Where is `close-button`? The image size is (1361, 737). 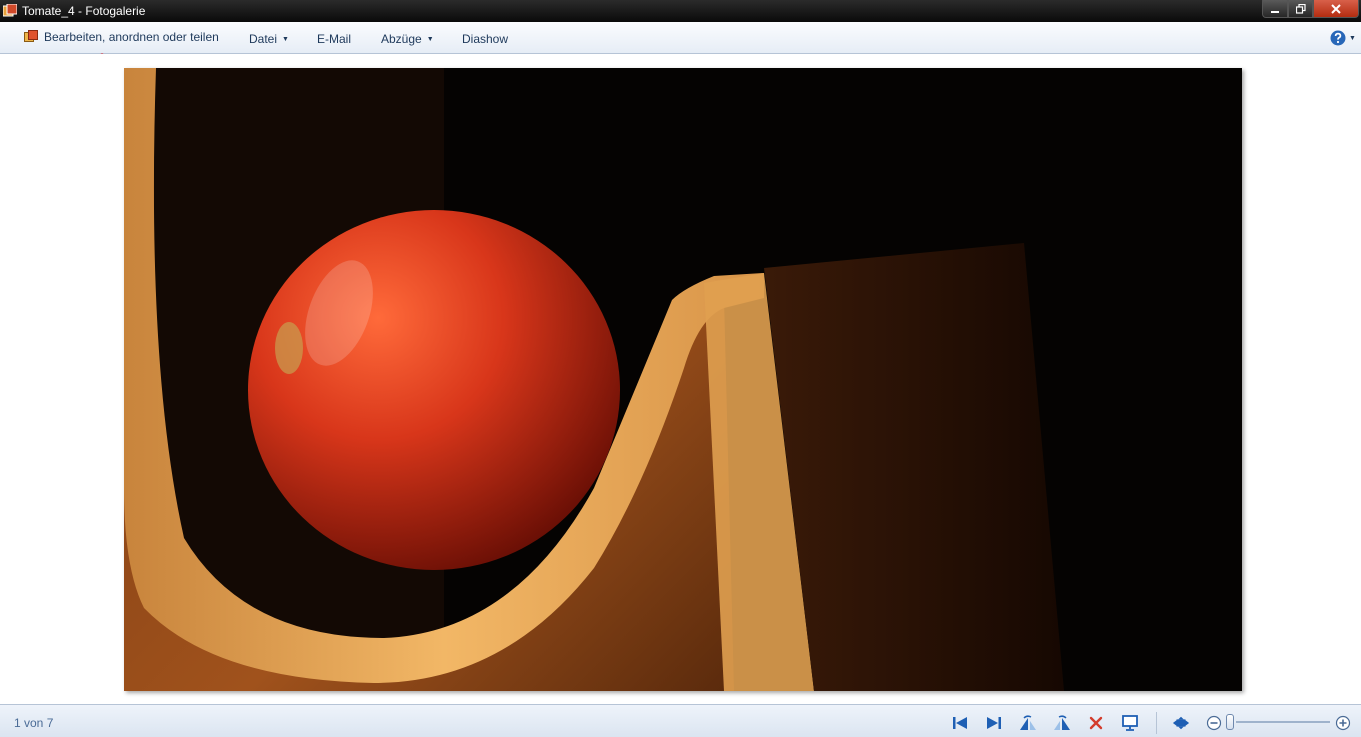
close-button is located at coordinates (1336, 9).